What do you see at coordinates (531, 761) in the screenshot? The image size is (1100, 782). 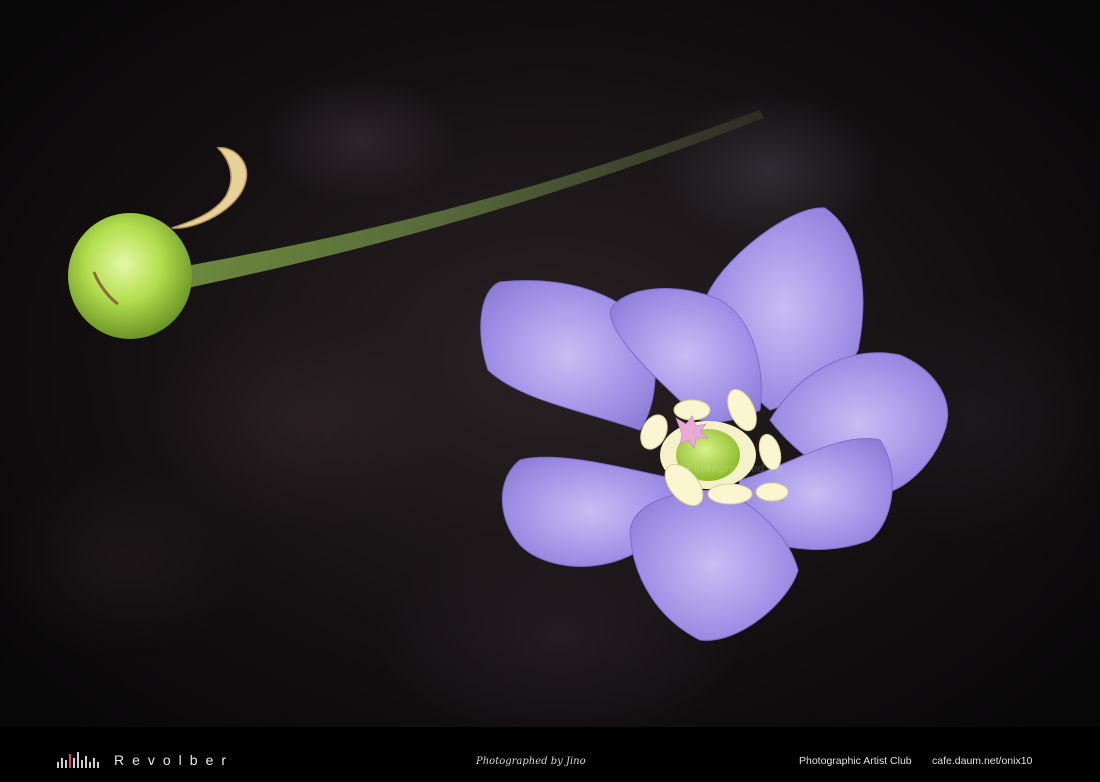 I see `photographer-credit: Photographed by Jino` at bounding box center [531, 761].